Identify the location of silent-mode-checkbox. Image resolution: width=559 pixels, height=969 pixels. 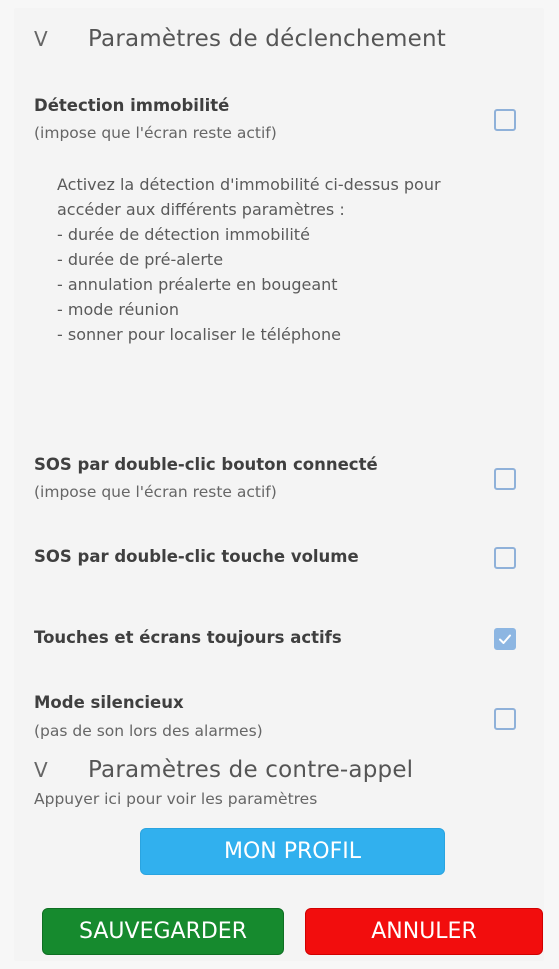
(505, 719).